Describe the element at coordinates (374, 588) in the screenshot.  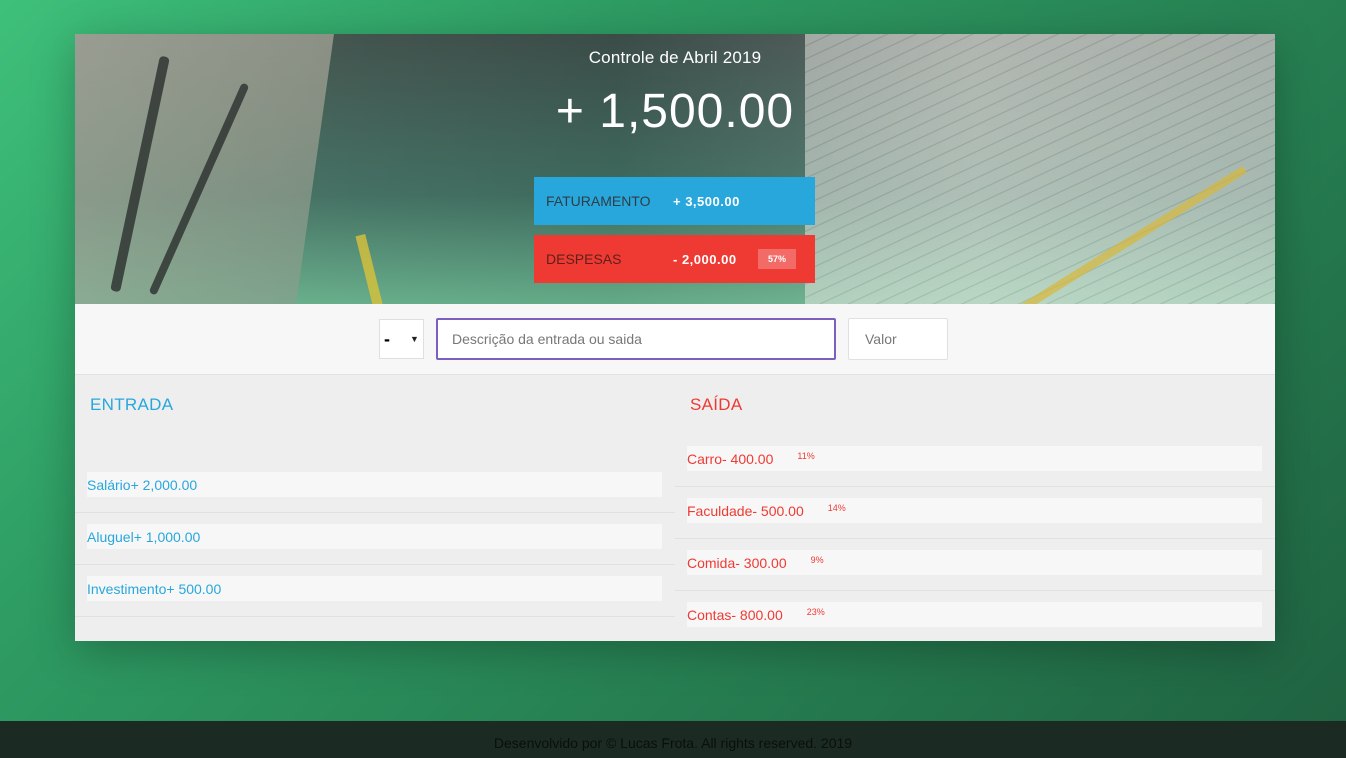
I see `income-item-bar: Investimento+ 500.00` at that location.